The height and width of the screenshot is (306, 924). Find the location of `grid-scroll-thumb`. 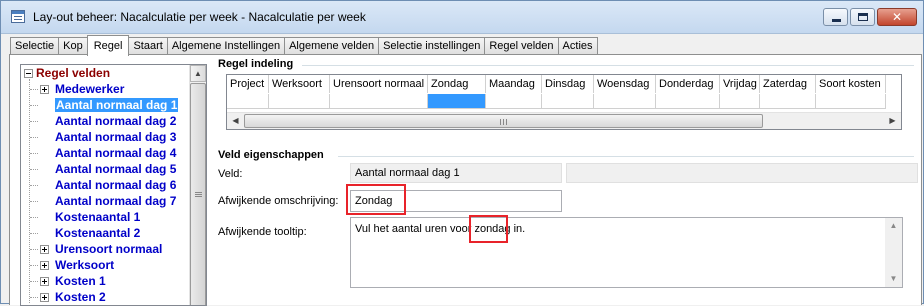

grid-scroll-thumb is located at coordinates (503, 121).